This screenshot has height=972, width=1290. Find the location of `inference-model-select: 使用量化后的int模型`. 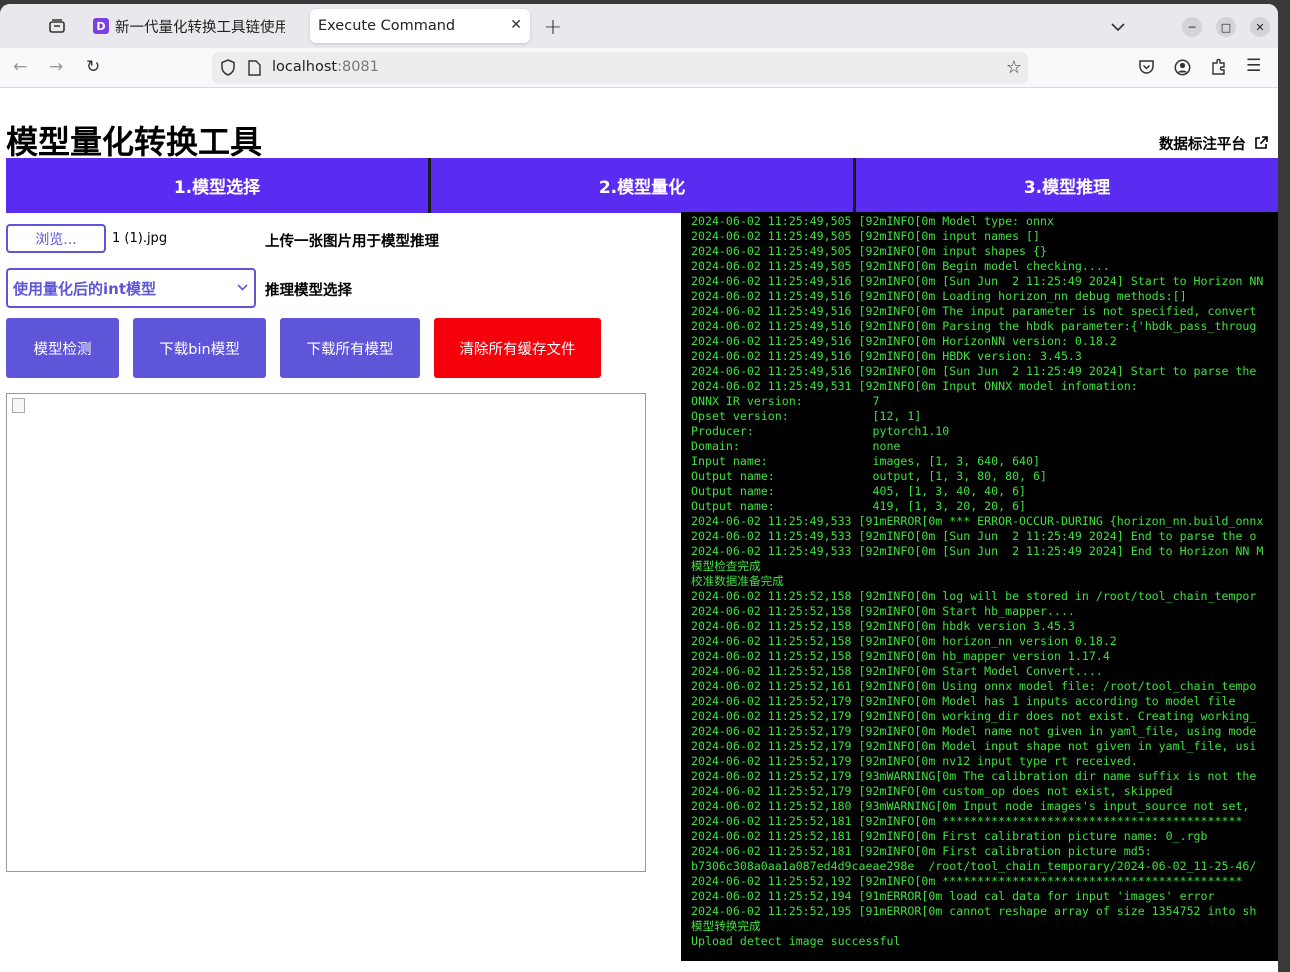

inference-model-select: 使用量化后的int模型 is located at coordinates (131, 288).